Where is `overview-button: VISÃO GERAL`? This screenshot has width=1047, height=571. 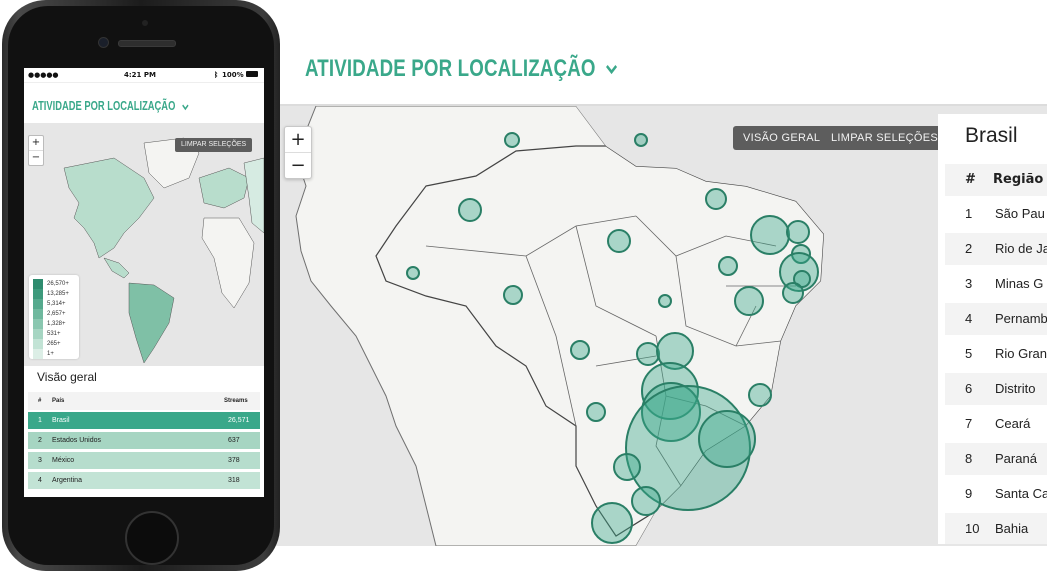 overview-button: VISÃO GERAL is located at coordinates (782, 138).